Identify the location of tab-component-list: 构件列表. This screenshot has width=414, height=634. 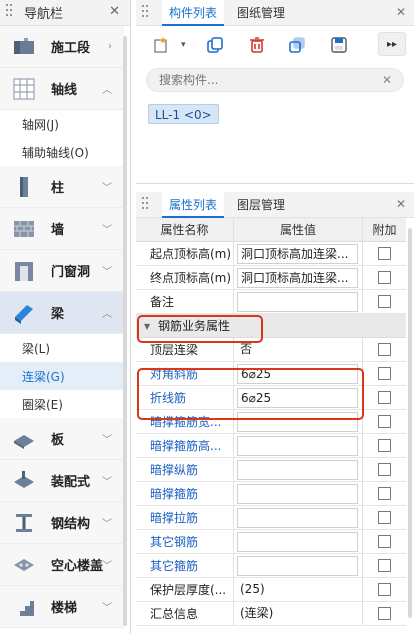
(193, 13).